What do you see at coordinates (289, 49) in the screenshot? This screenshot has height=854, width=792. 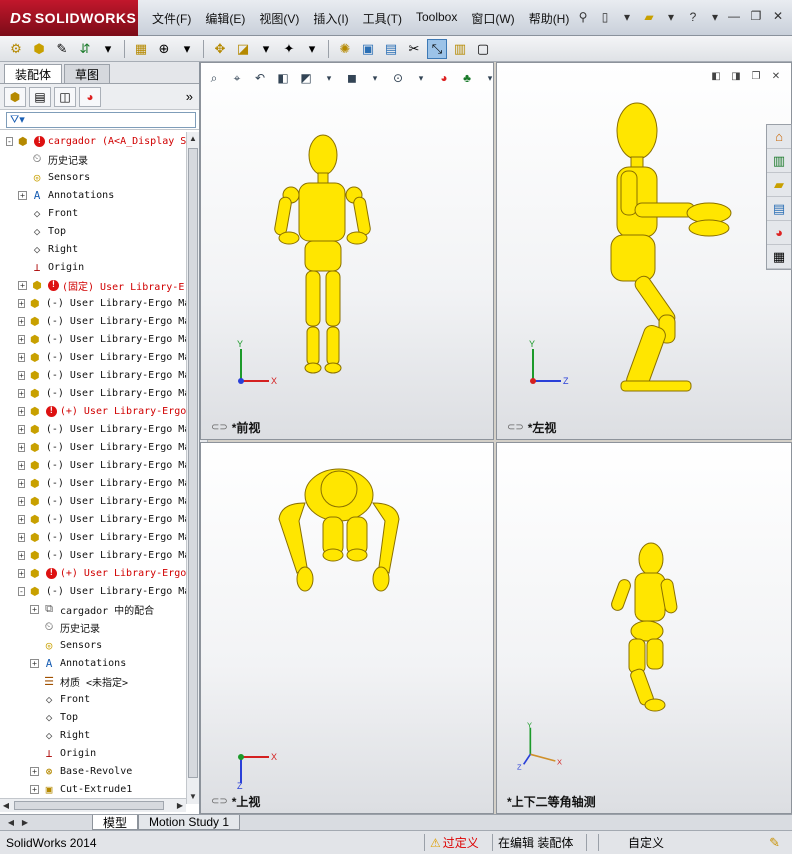 I see `features-icon: ✦` at bounding box center [289, 49].